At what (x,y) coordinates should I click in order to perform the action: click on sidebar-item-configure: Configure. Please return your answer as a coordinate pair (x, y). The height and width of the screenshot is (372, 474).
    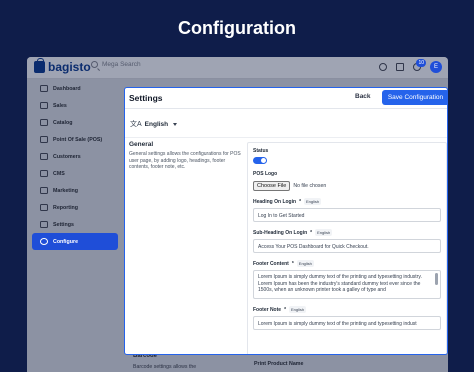
    Looking at the image, I should click on (75, 241).